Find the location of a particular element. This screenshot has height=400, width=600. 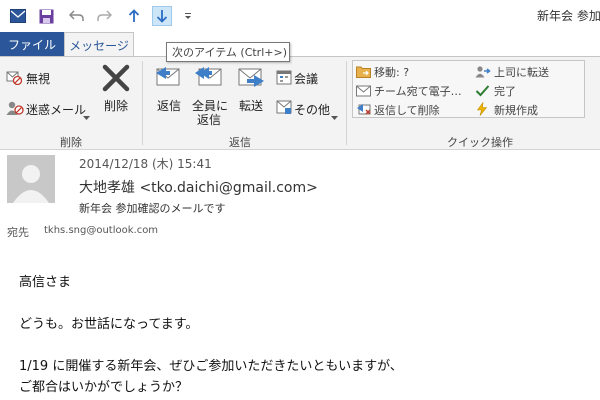

quick-step-forward-manager: 上司に転送 is located at coordinates (521, 72).